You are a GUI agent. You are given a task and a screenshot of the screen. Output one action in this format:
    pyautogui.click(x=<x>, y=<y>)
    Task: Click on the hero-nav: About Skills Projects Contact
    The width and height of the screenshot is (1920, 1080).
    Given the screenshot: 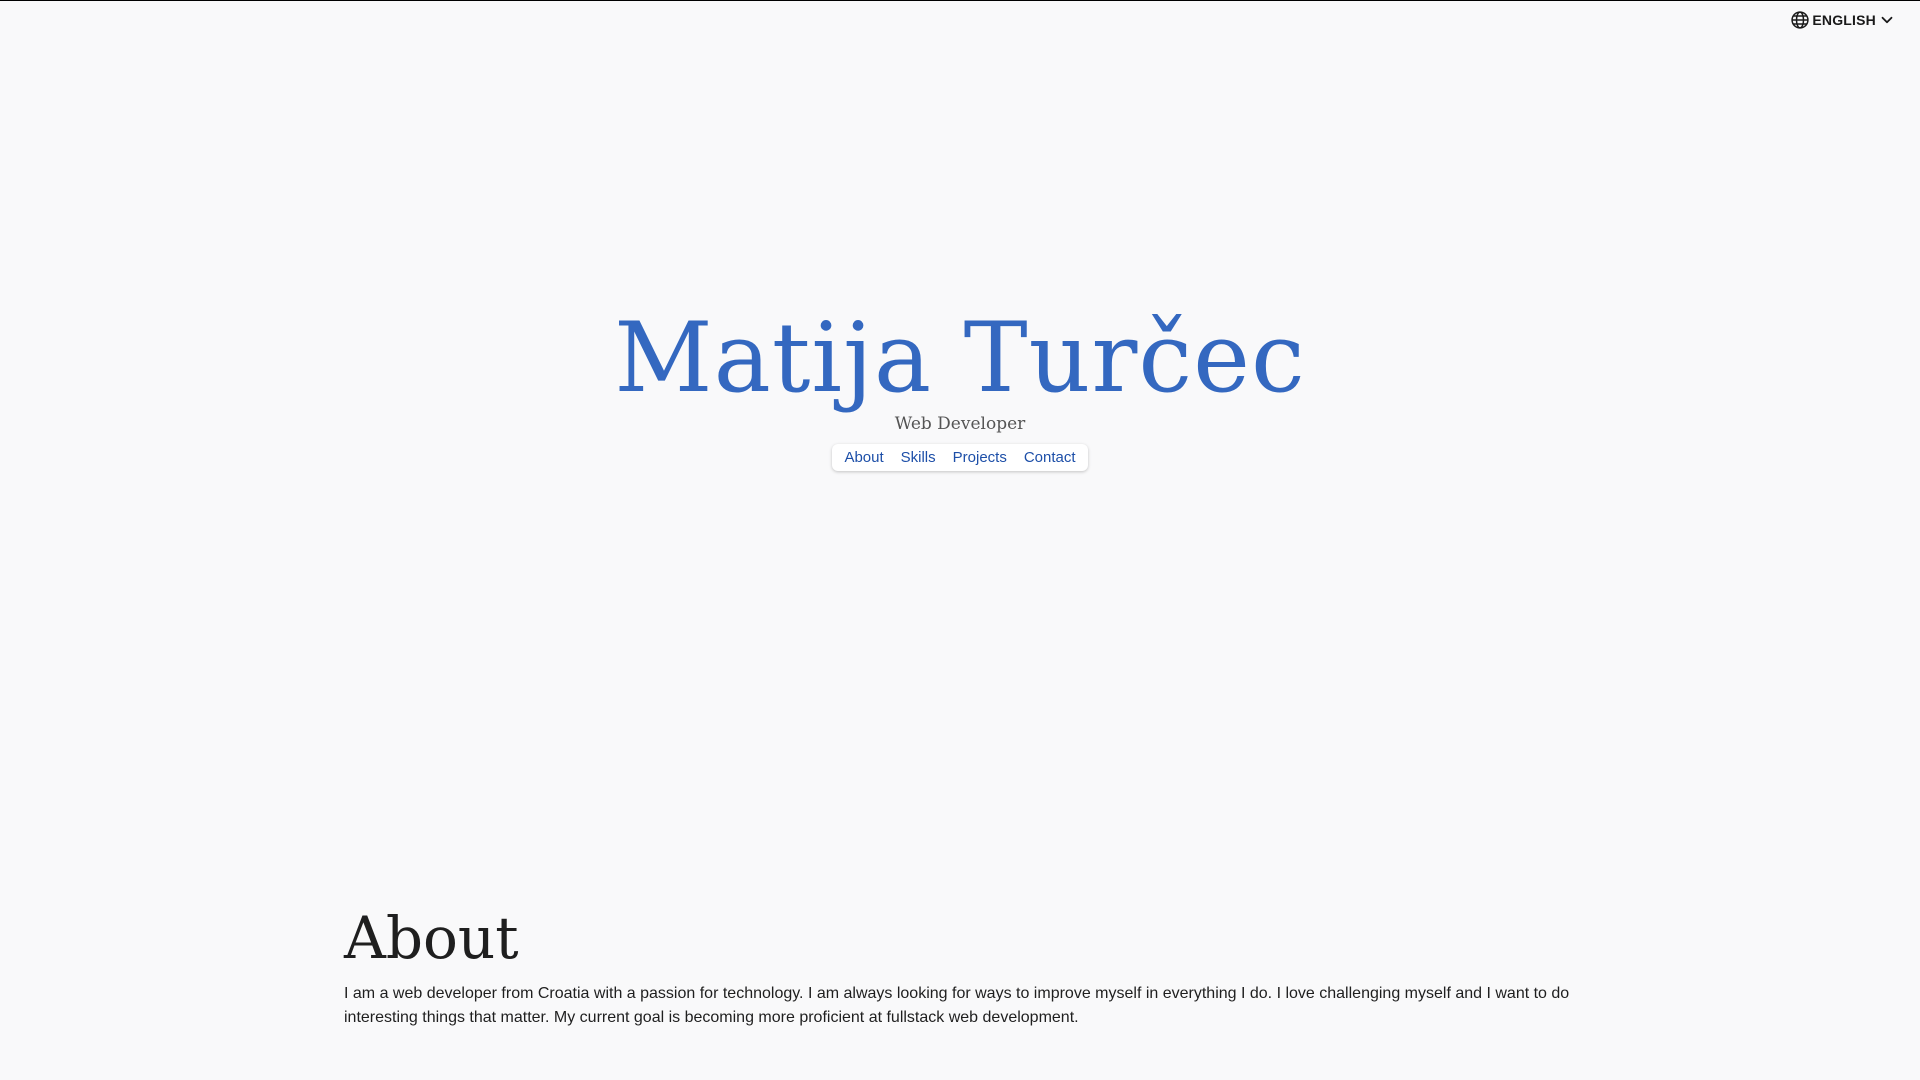 What is the action you would take?
    pyautogui.click(x=960, y=457)
    